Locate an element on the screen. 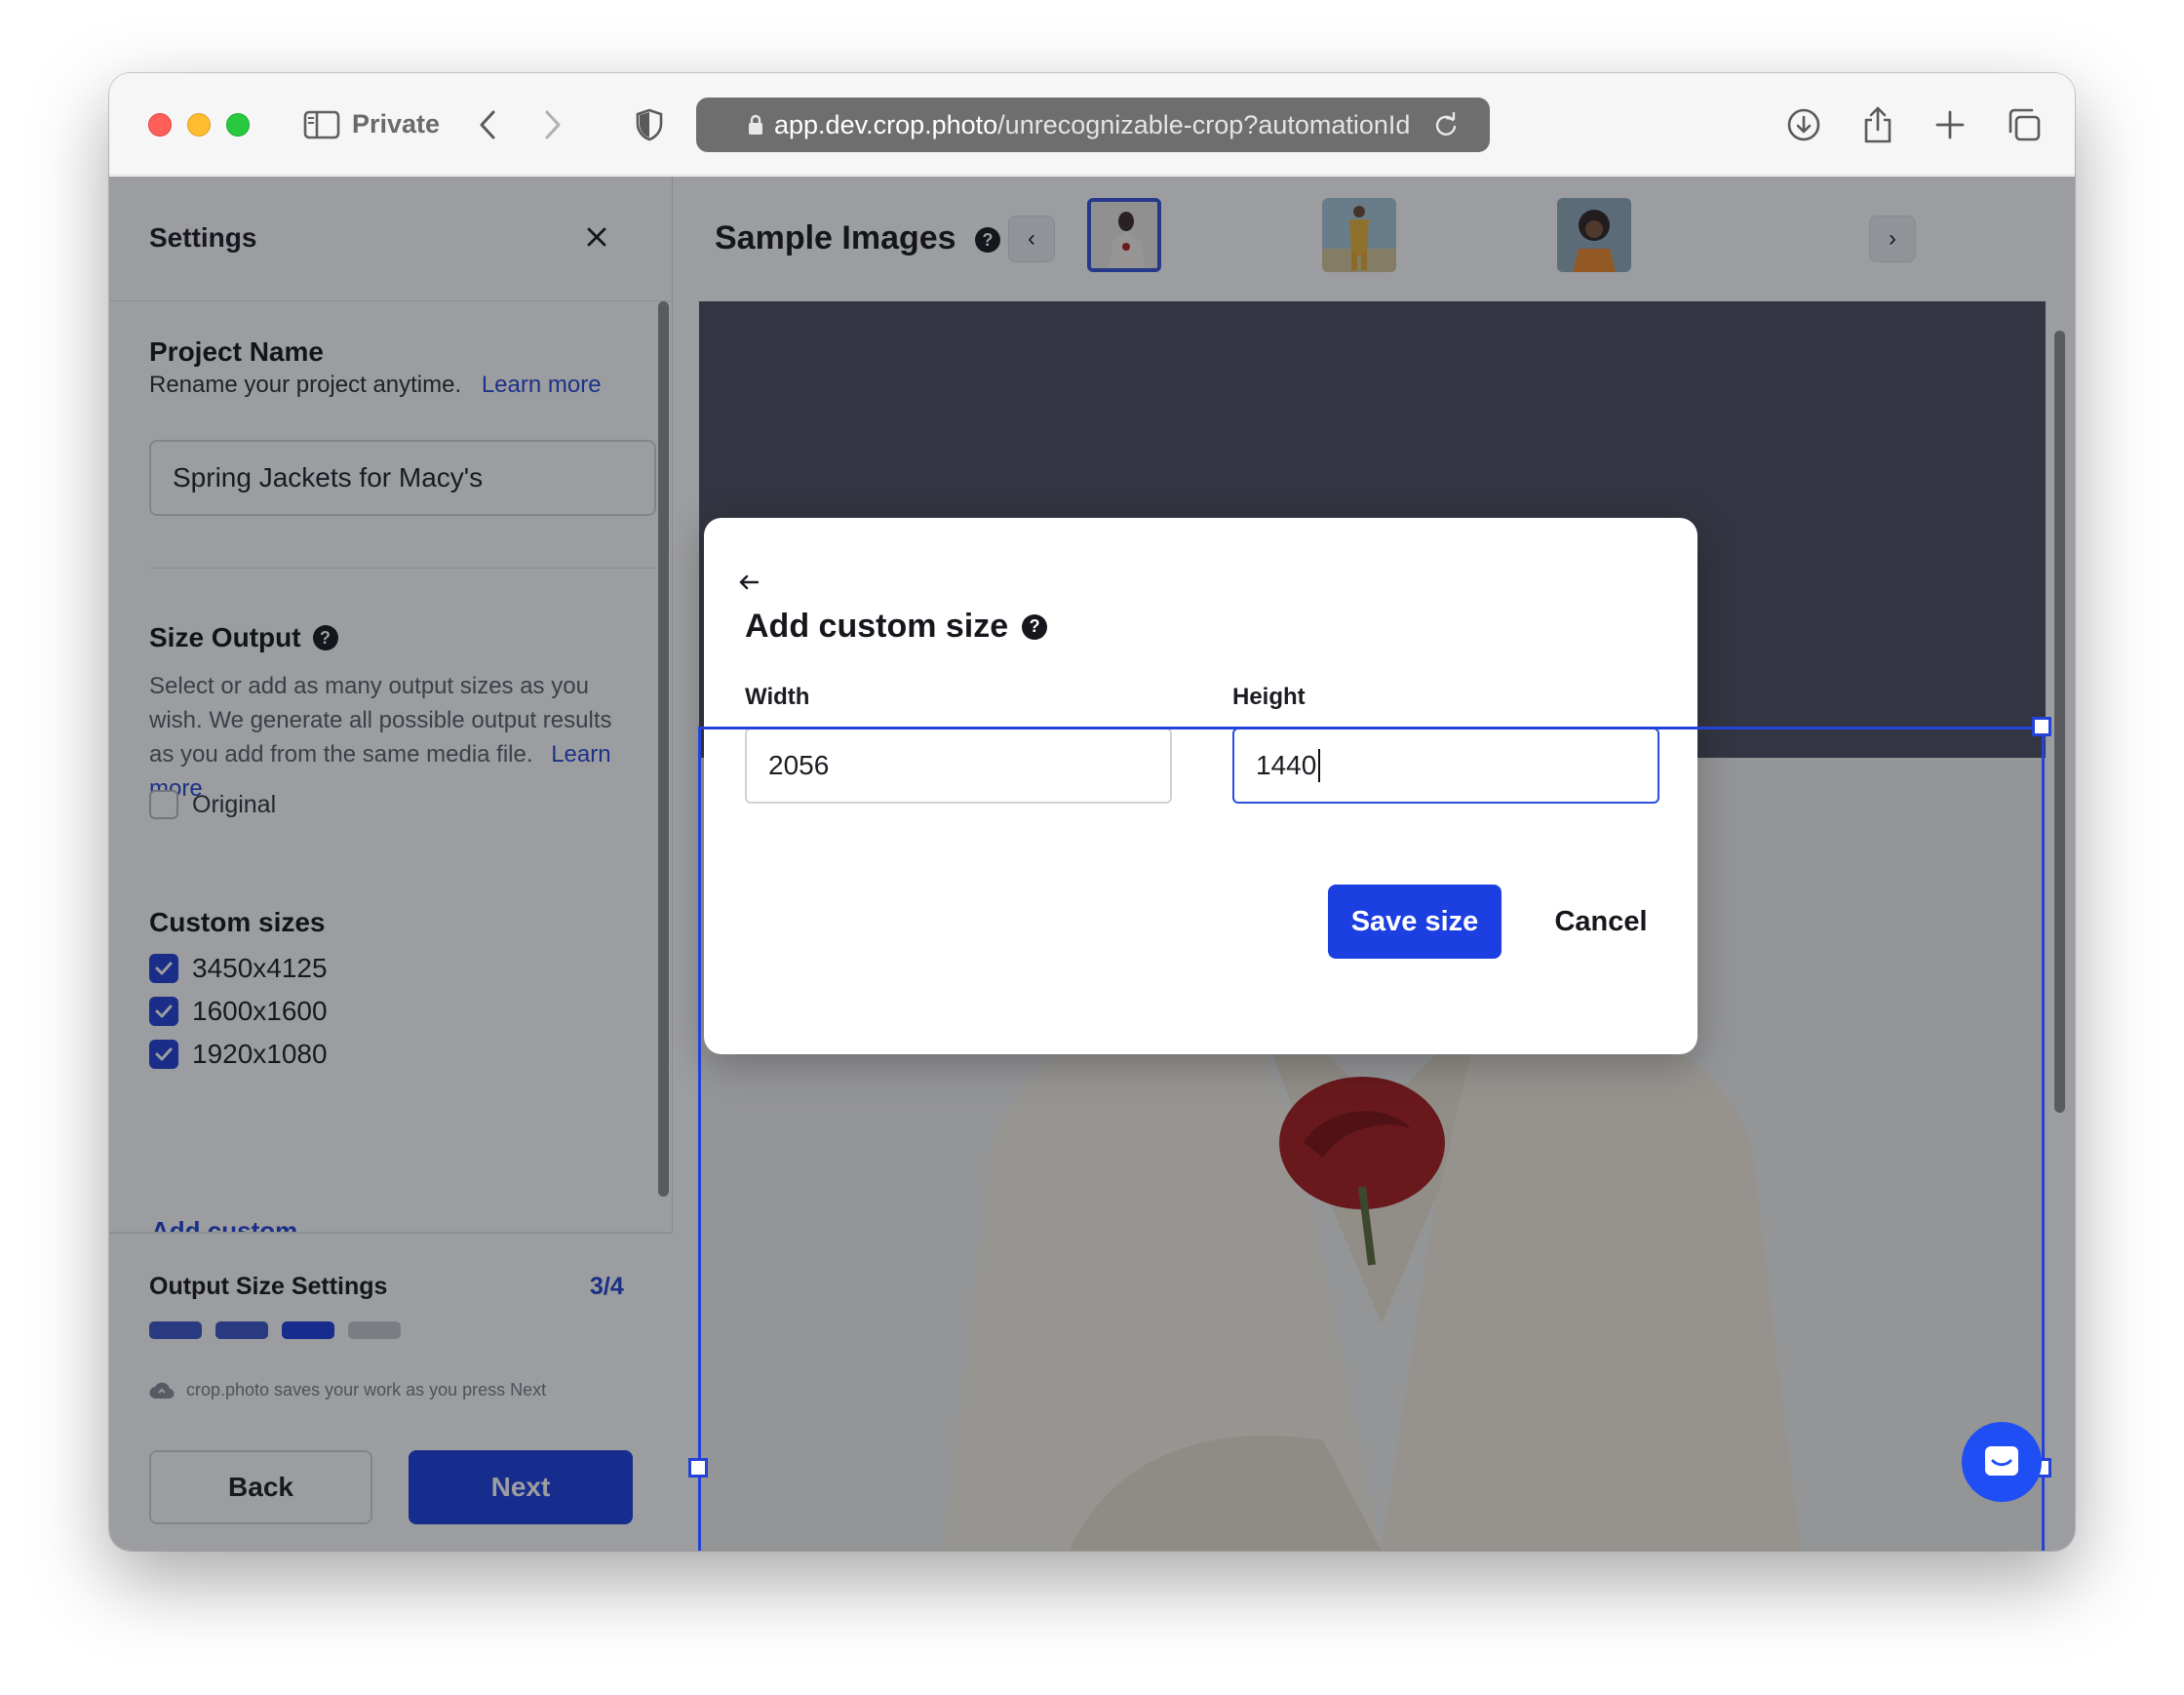 The height and width of the screenshot is (1695, 2184). arrow-left-icon is located at coordinates (748, 582).